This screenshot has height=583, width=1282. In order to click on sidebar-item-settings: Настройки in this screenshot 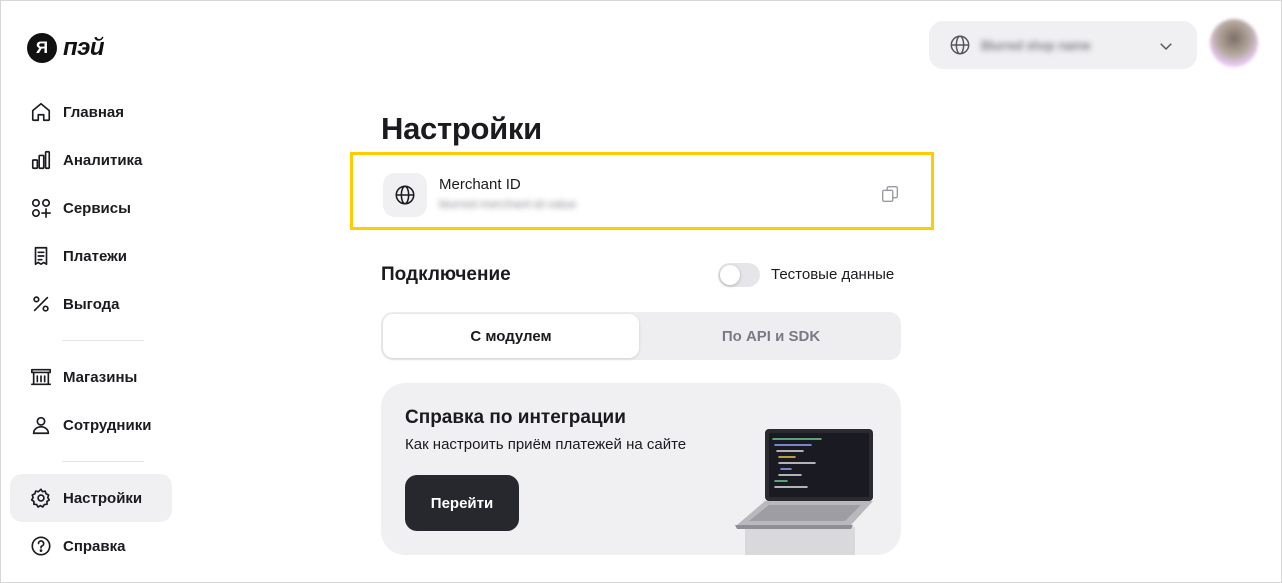, I will do `click(91, 498)`.